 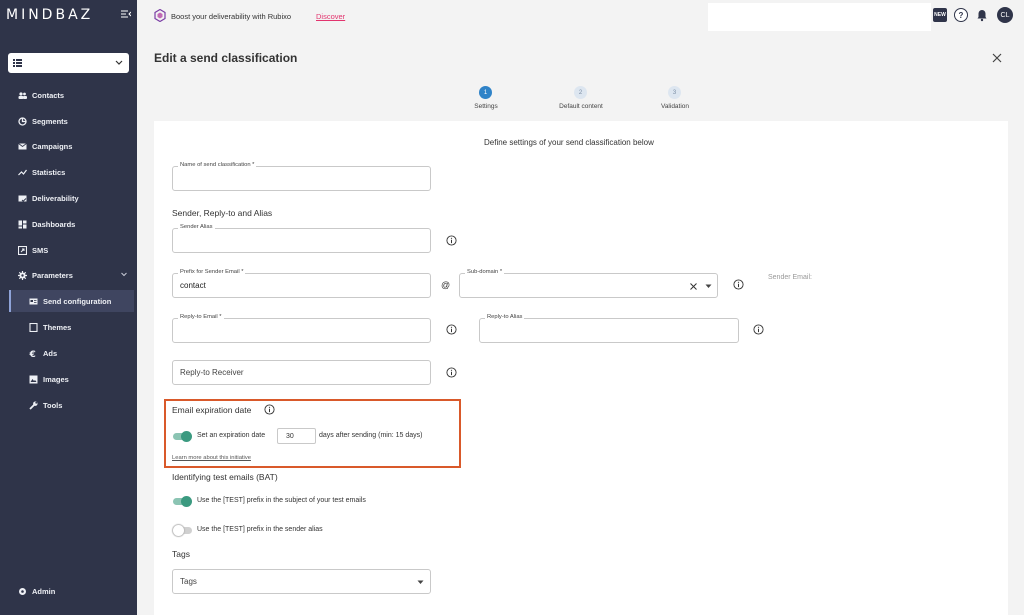 What do you see at coordinates (196, 227) in the screenshot?
I see `sender-alias-label: Sender Alias` at bounding box center [196, 227].